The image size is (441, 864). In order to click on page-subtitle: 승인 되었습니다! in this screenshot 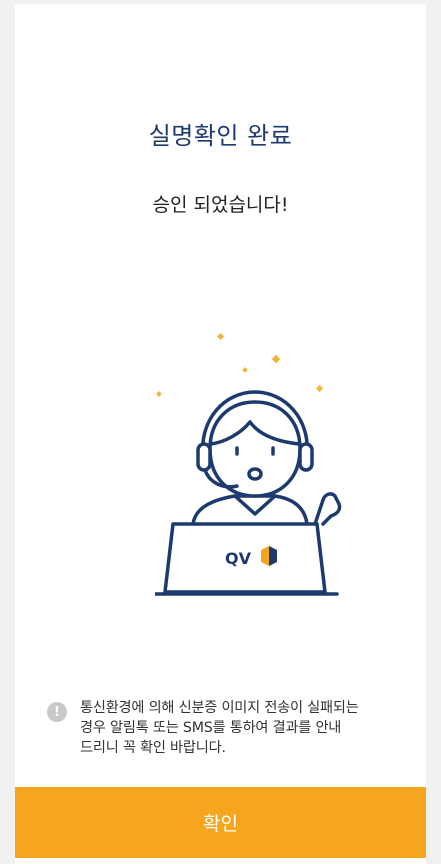, I will do `click(220, 205)`.